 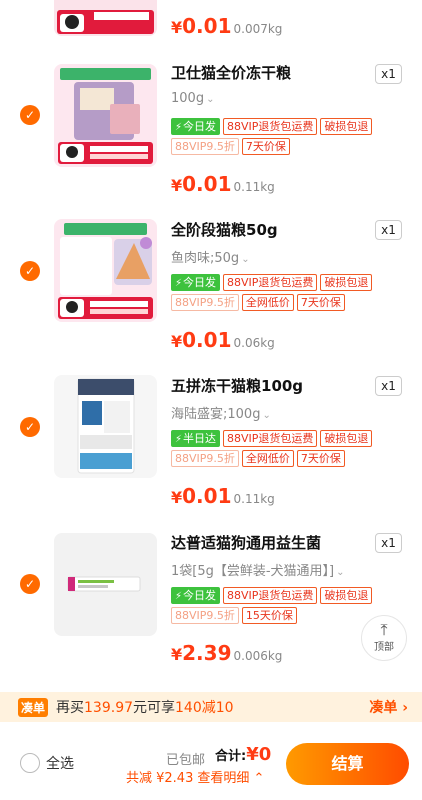 I want to click on back-to-top-button: ⤒ 顶部, so click(x=384, y=638).